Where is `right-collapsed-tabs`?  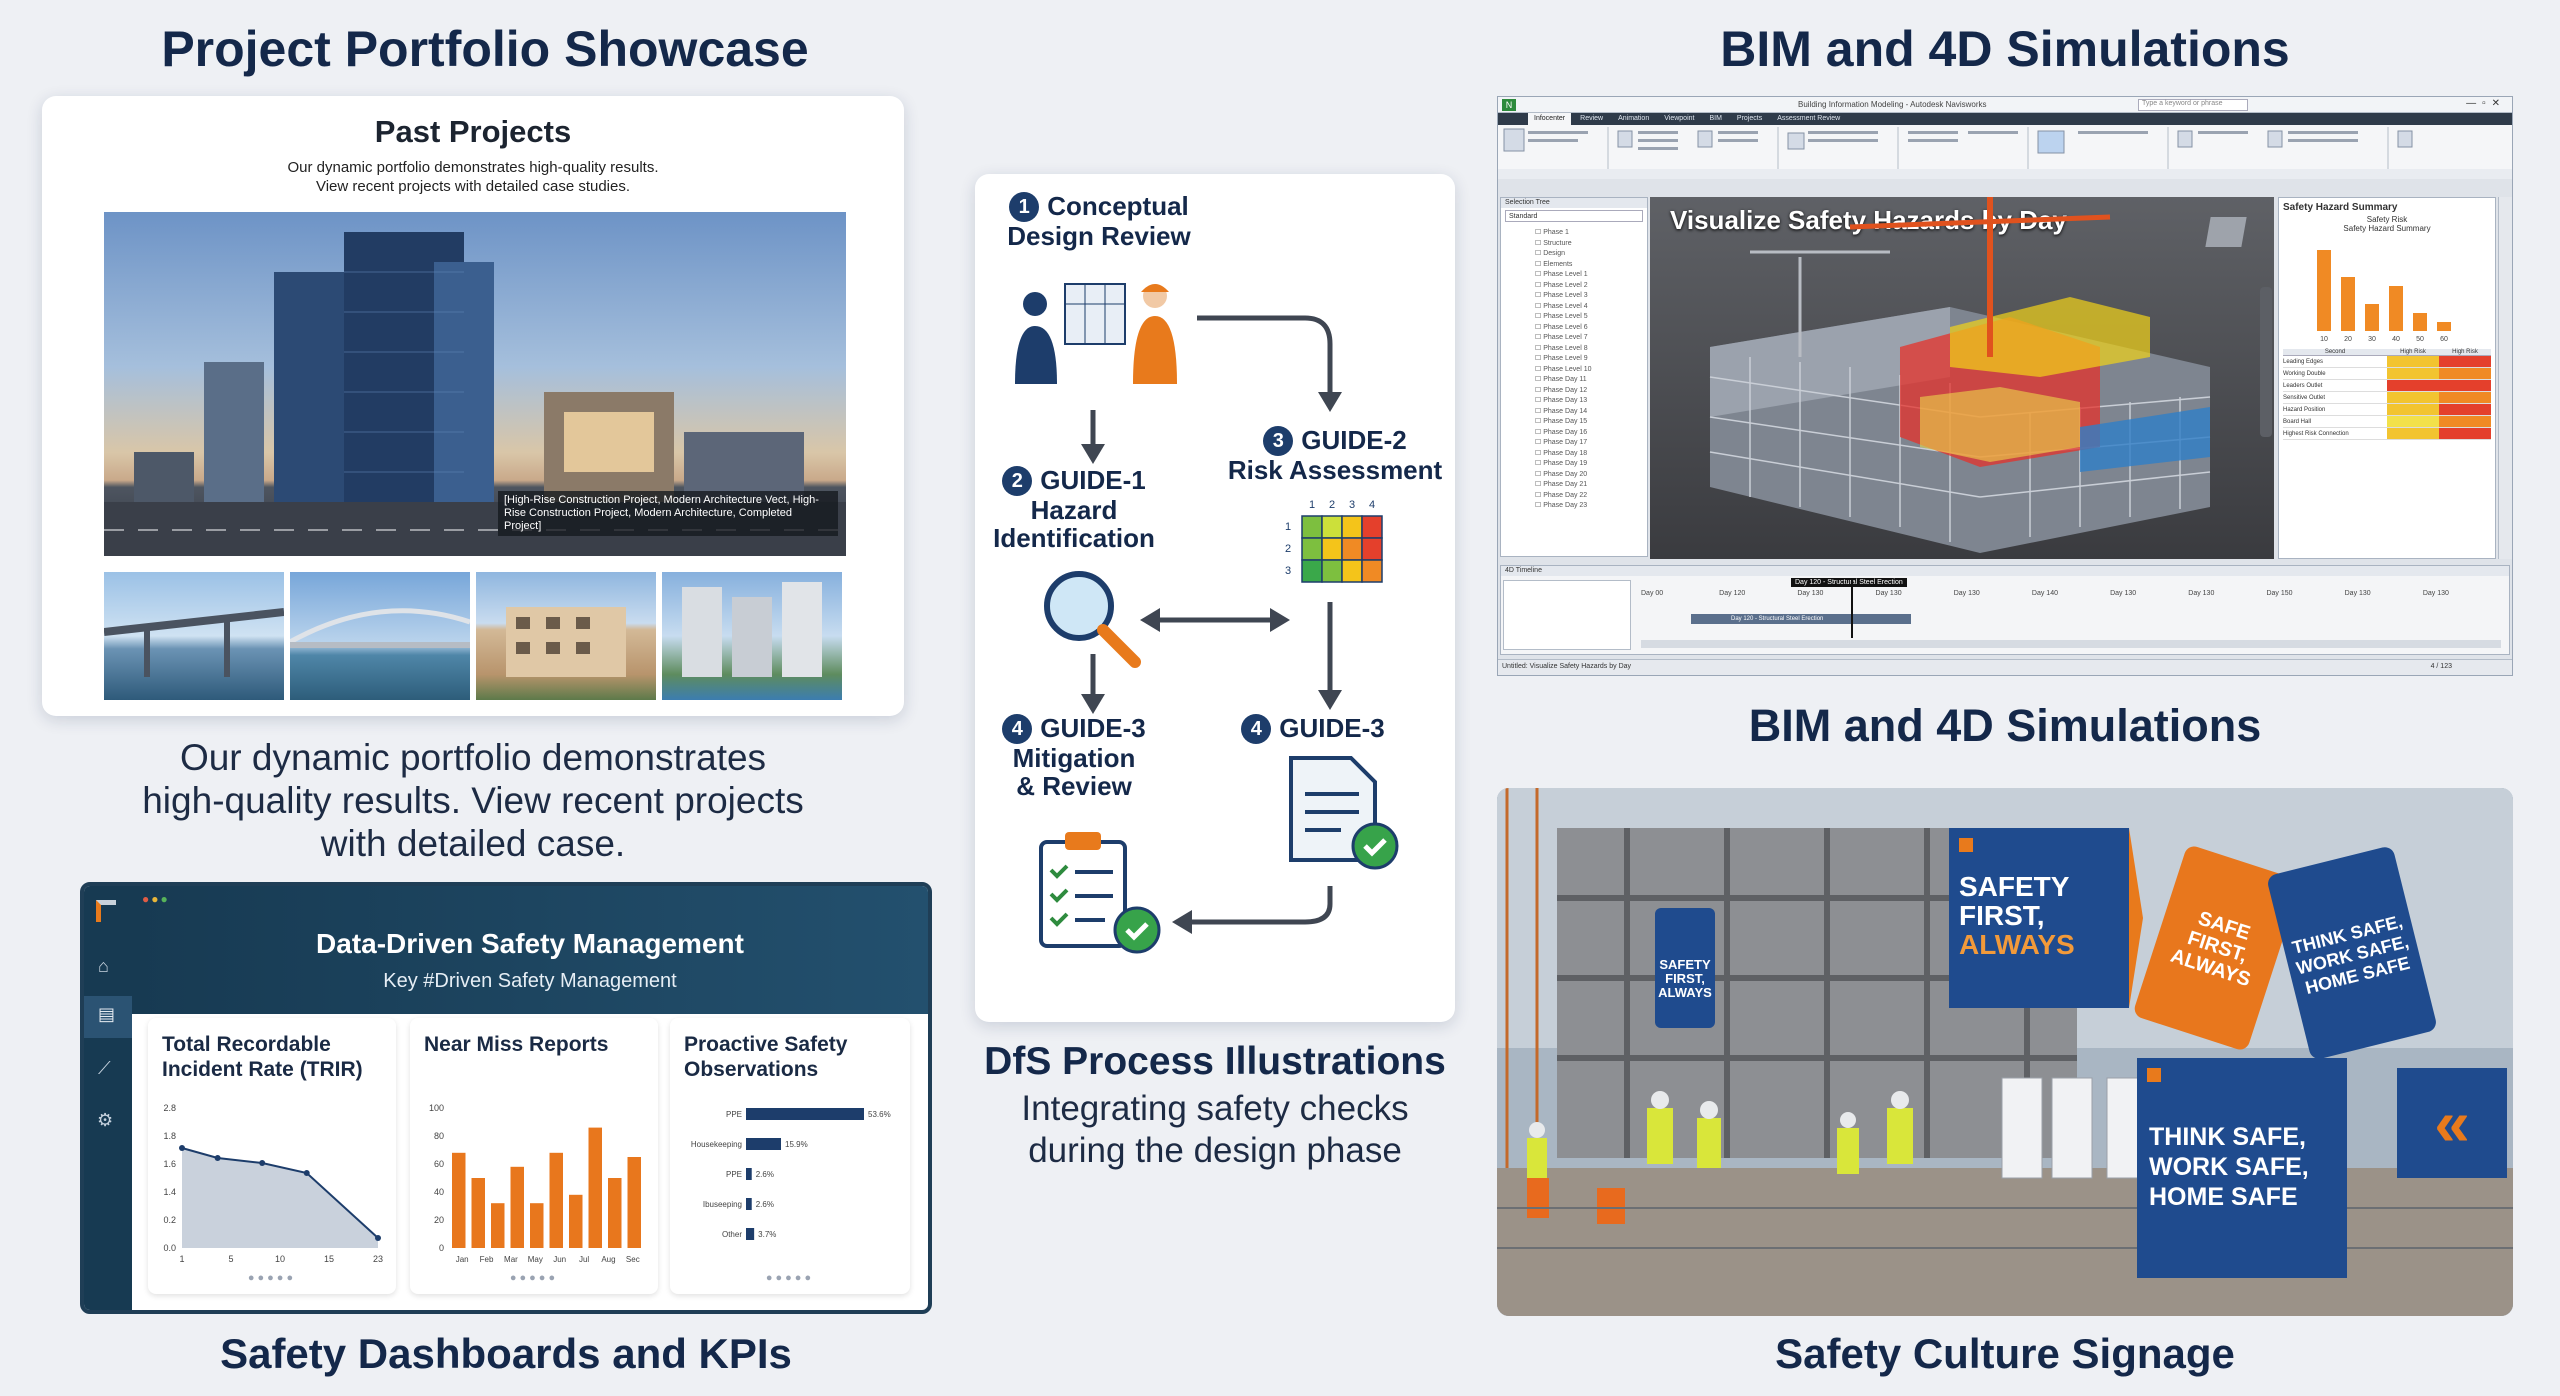 right-collapsed-tabs is located at coordinates (2505, 378).